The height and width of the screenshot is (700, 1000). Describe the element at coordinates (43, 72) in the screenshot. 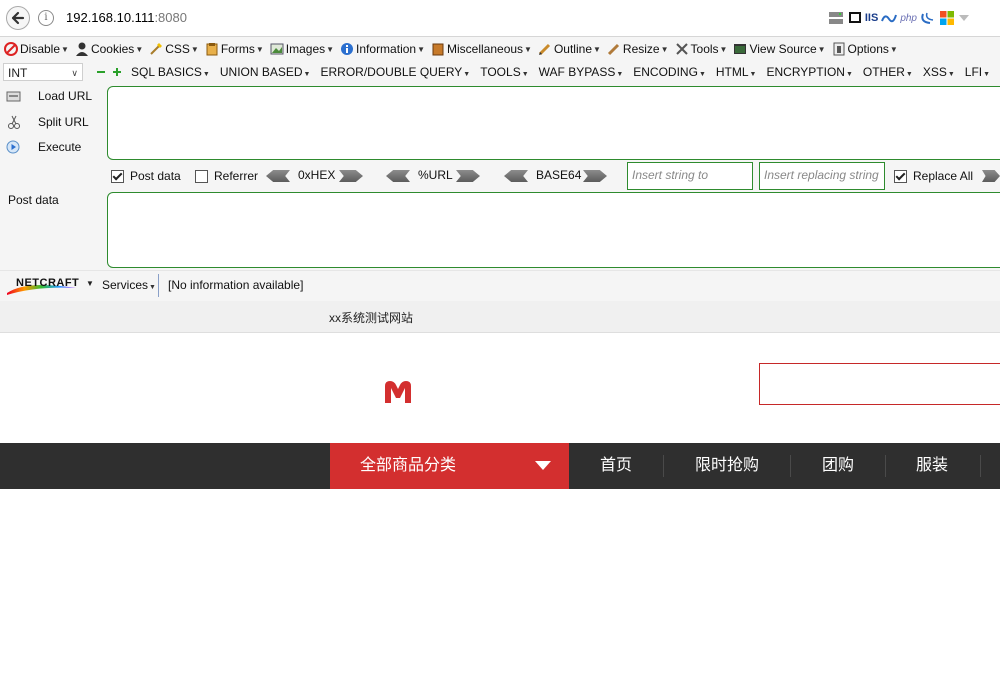

I see `int-select: INT ∨` at that location.